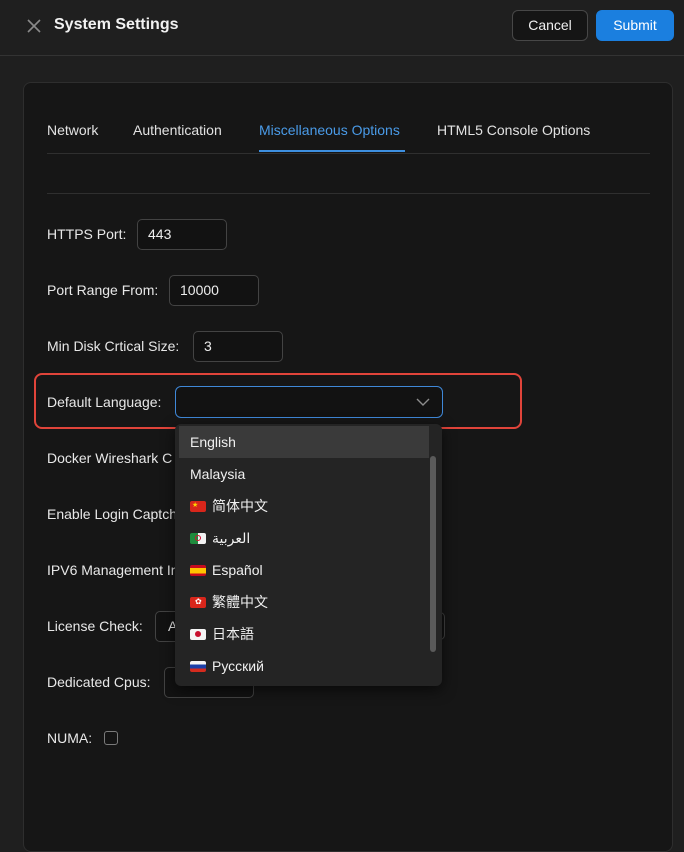  What do you see at coordinates (103, 290) in the screenshot?
I see `port-range-from-label: Port Range From:` at bounding box center [103, 290].